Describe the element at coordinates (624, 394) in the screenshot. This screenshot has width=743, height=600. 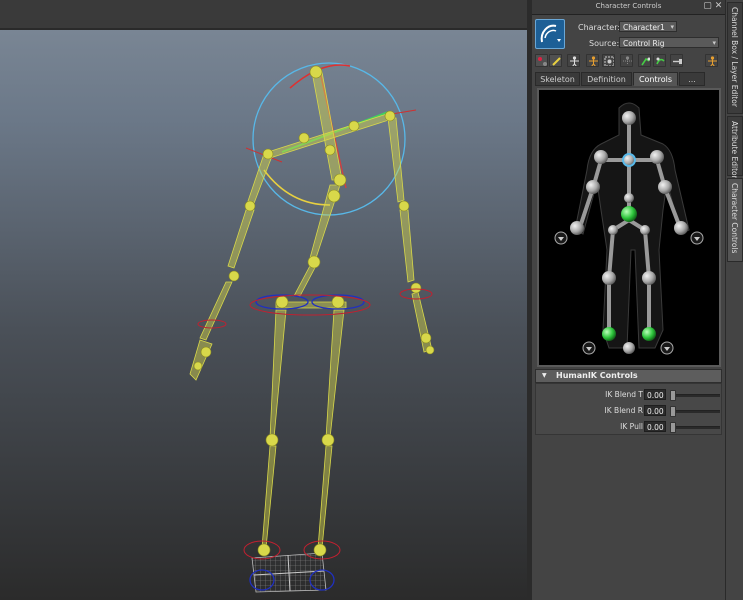
I see `ik-blend-t-label: IK Blend T` at that location.